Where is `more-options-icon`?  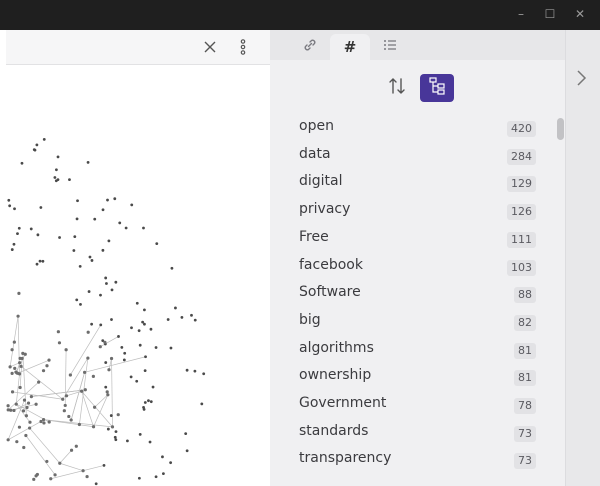 more-options-icon is located at coordinates (243, 47).